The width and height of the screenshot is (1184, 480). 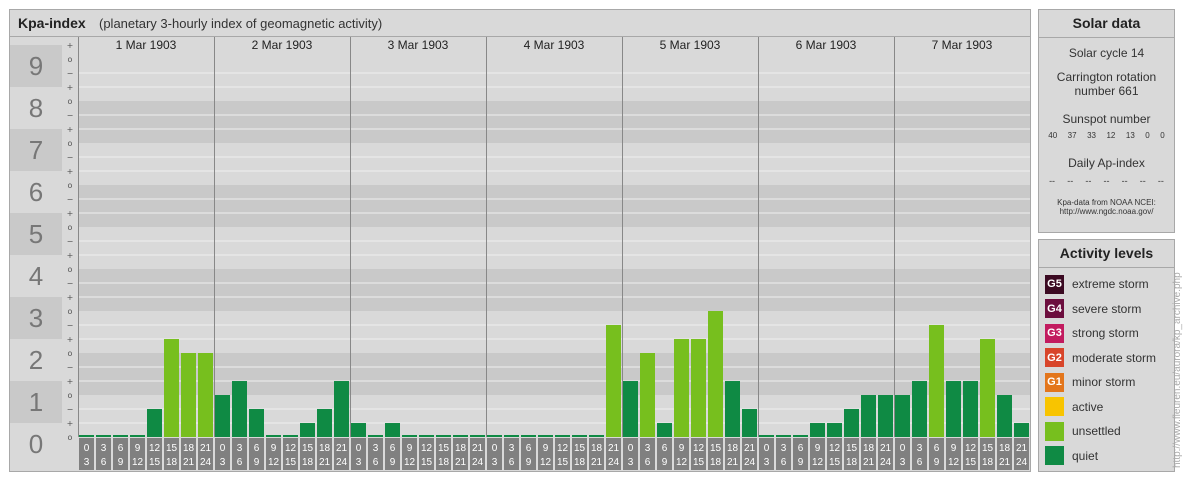 What do you see at coordinates (554, 45) in the screenshot?
I see `day-label: 4 Mar 1903` at bounding box center [554, 45].